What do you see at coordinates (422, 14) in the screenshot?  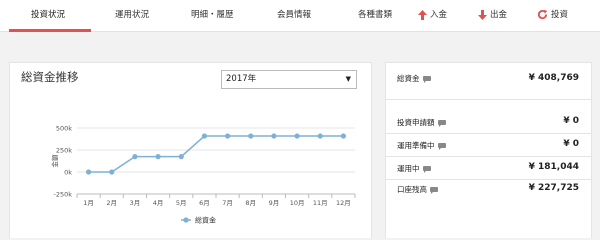 I see `arrow-up-icon` at bounding box center [422, 14].